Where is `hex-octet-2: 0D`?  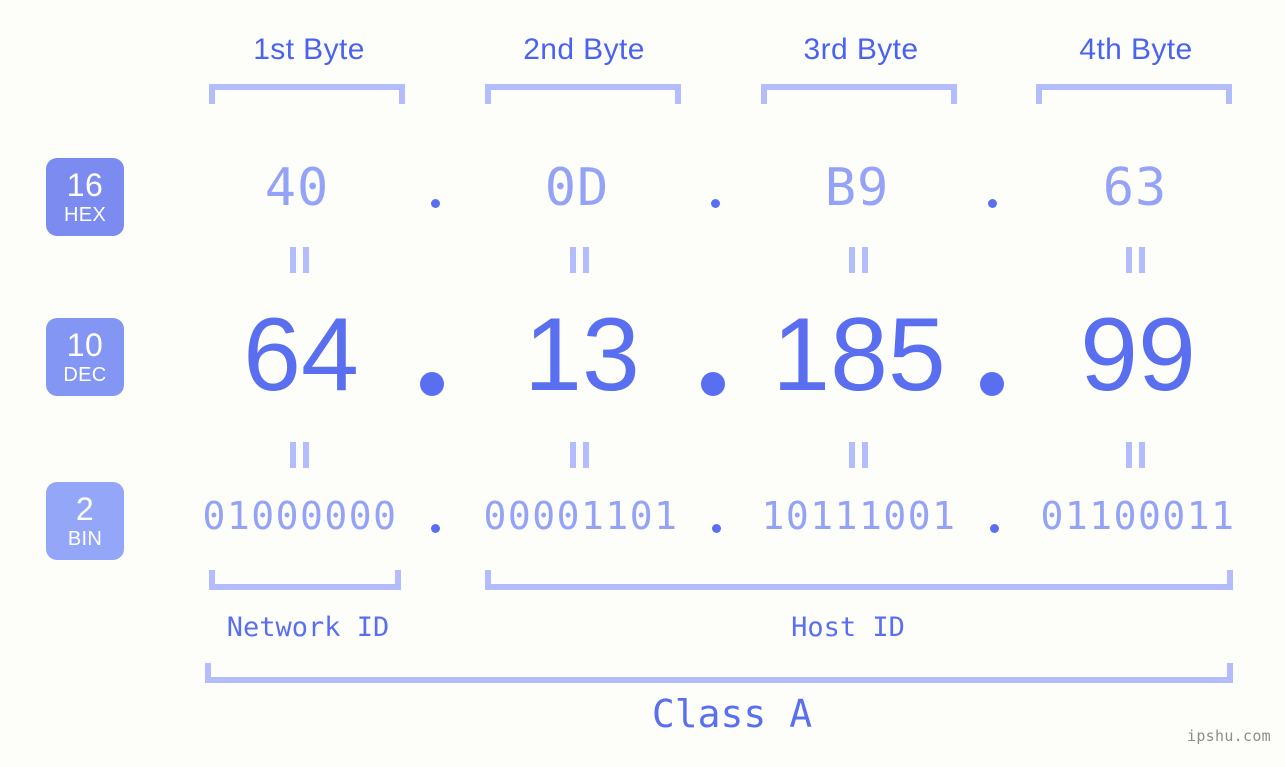
hex-octet-2: 0D is located at coordinates (577, 188).